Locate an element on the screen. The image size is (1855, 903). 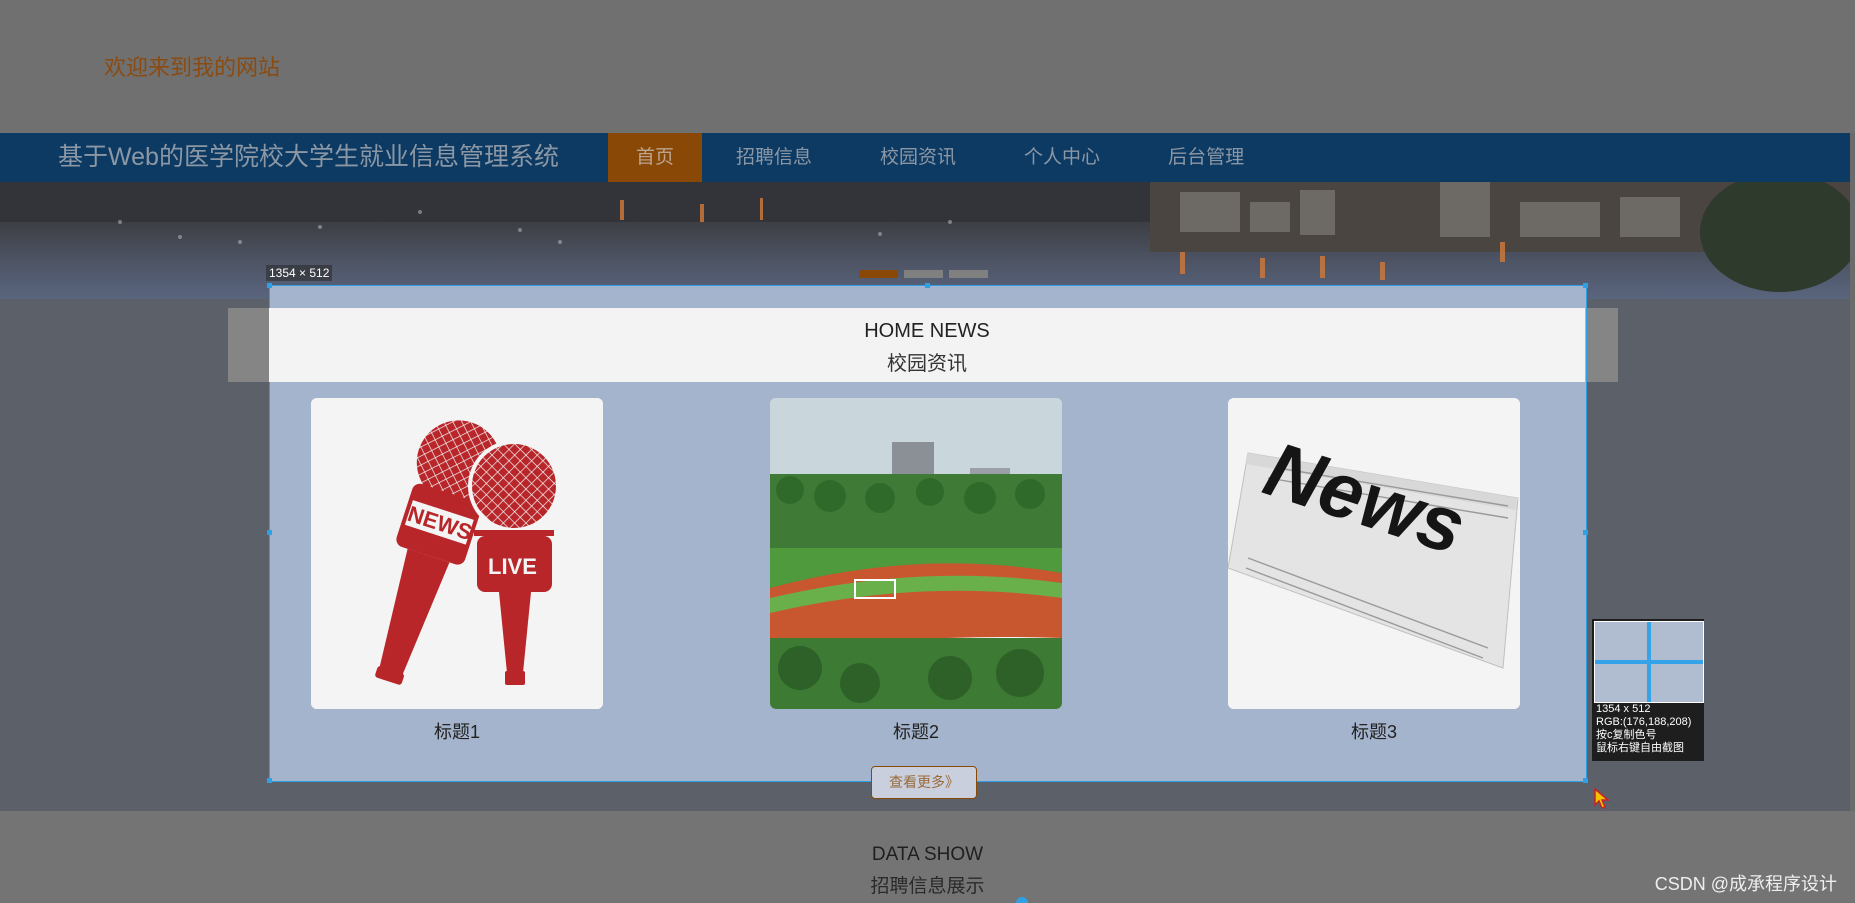
newspaper-image: News is located at coordinates (1374, 553).